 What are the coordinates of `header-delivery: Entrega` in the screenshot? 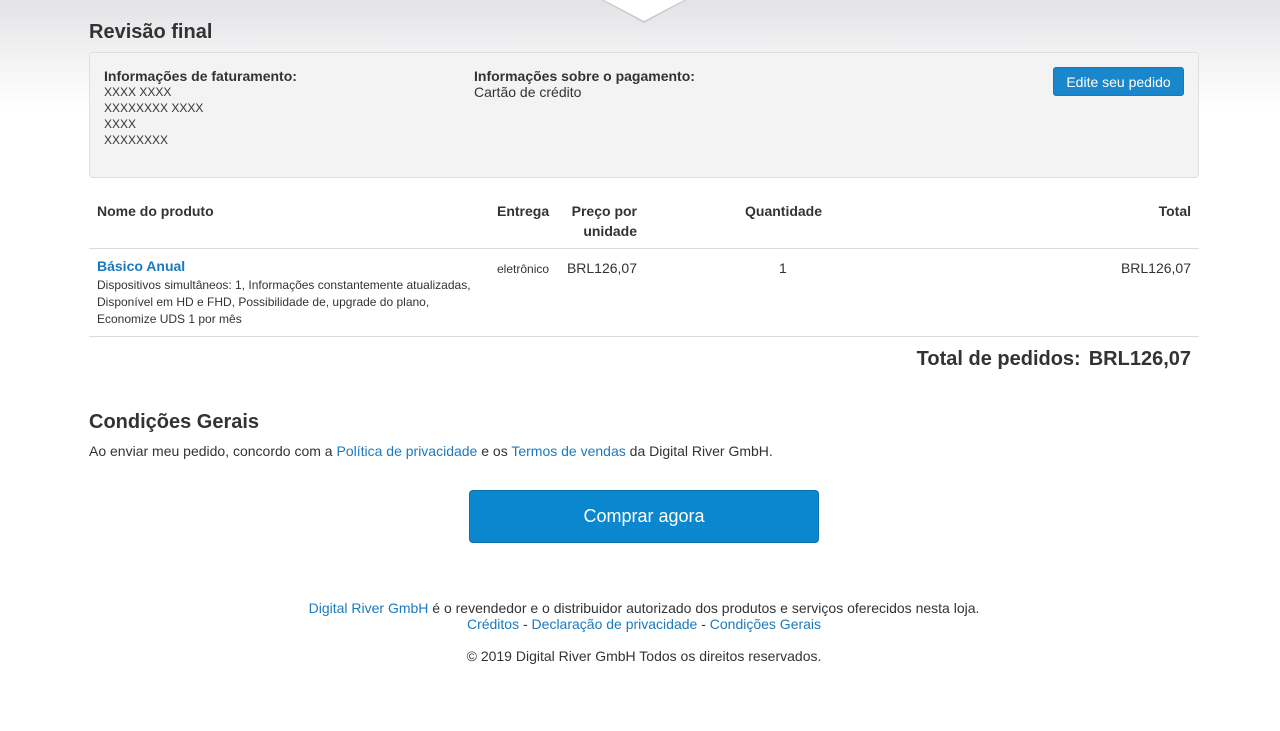 It's located at (523, 211).